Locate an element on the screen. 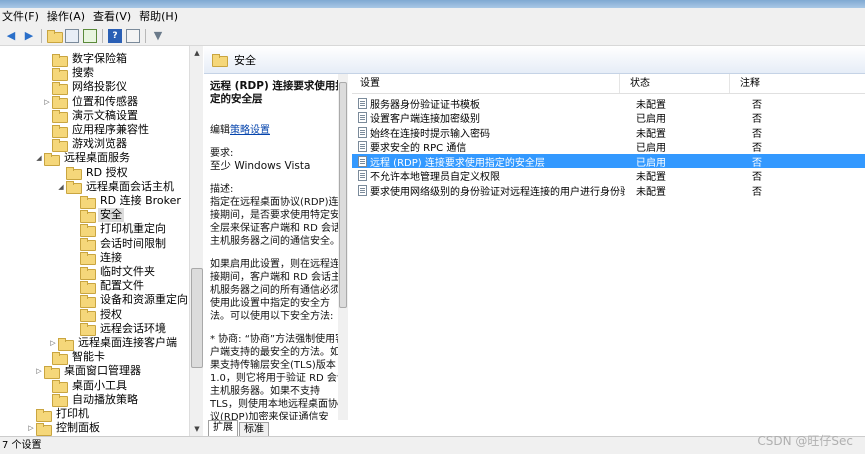 This screenshot has height=454, width=865. right-header: 安全 is located at coordinates (534, 60).